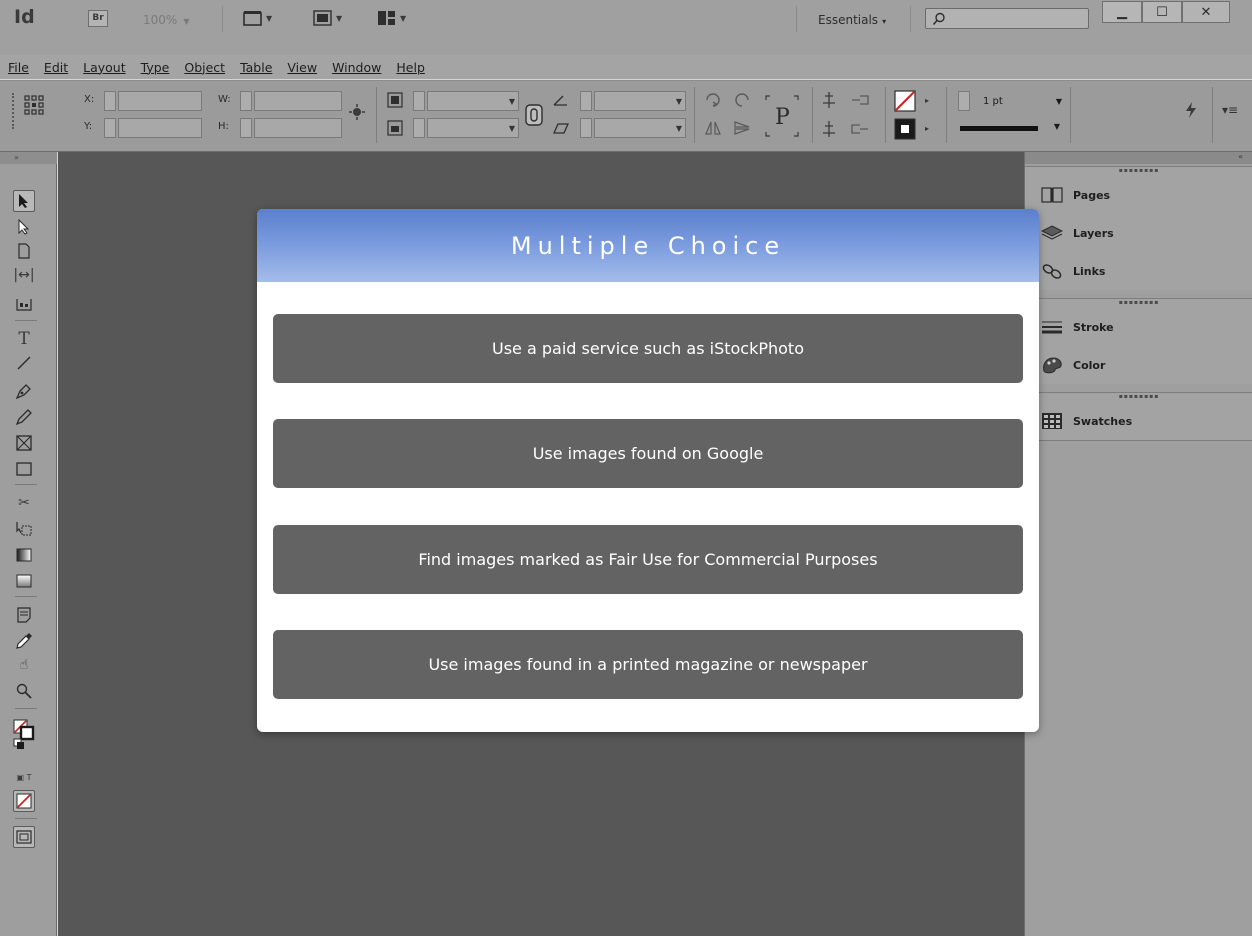 Image resolution: width=1252 pixels, height=936 pixels. What do you see at coordinates (1138, 365) in the screenshot?
I see `panel-color: Color` at bounding box center [1138, 365].